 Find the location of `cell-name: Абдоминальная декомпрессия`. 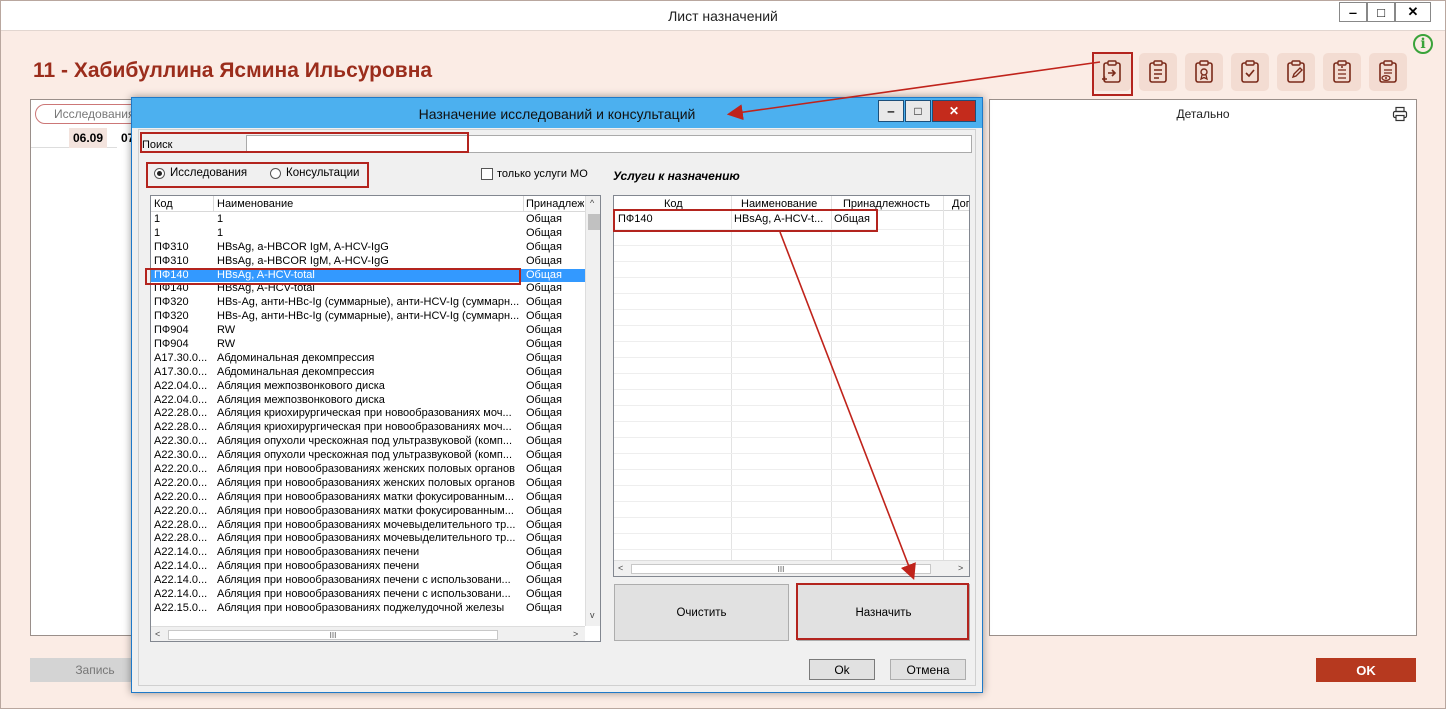

cell-name: Абдоминальная декомпрессия is located at coordinates (296, 371).